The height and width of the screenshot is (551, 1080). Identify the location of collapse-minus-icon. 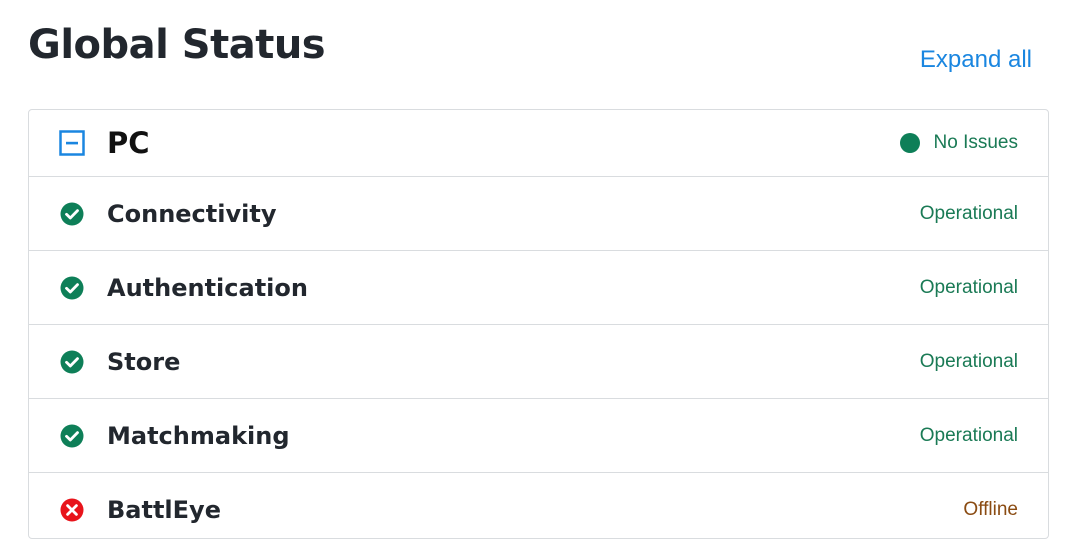
(72, 143).